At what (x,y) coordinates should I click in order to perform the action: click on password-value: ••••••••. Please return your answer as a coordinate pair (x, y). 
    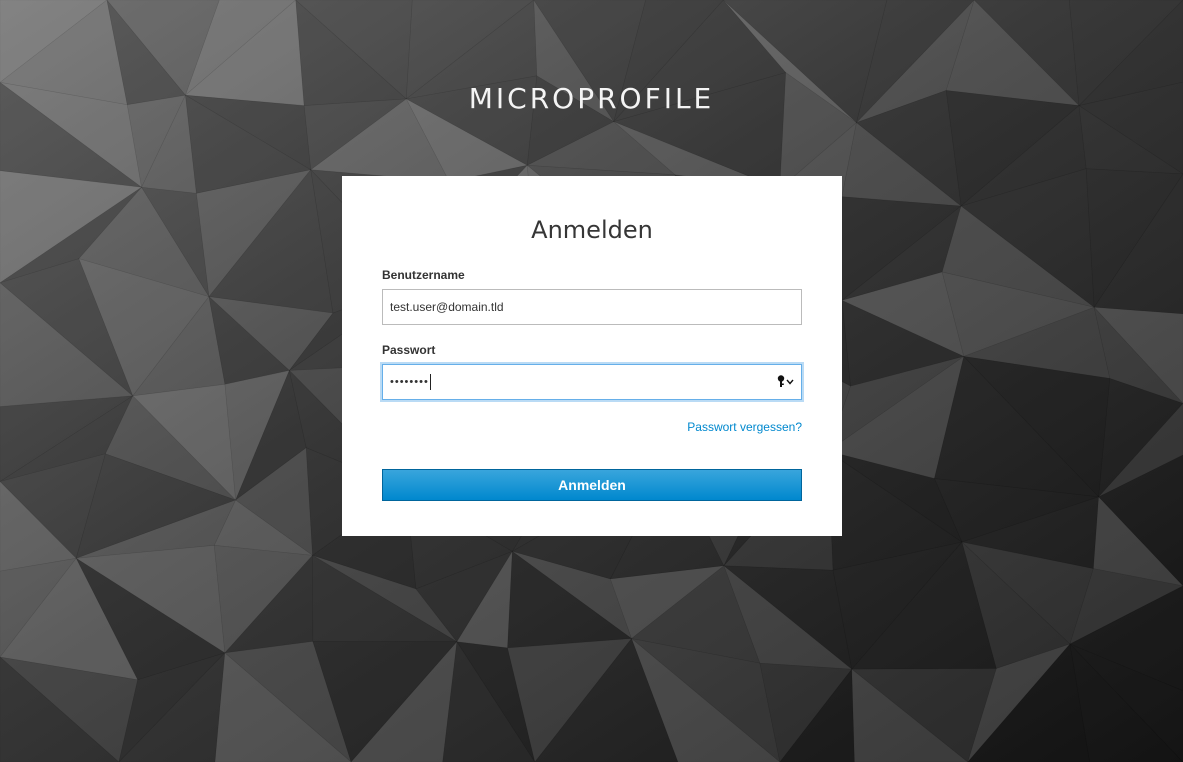
    Looking at the image, I should click on (409, 382).